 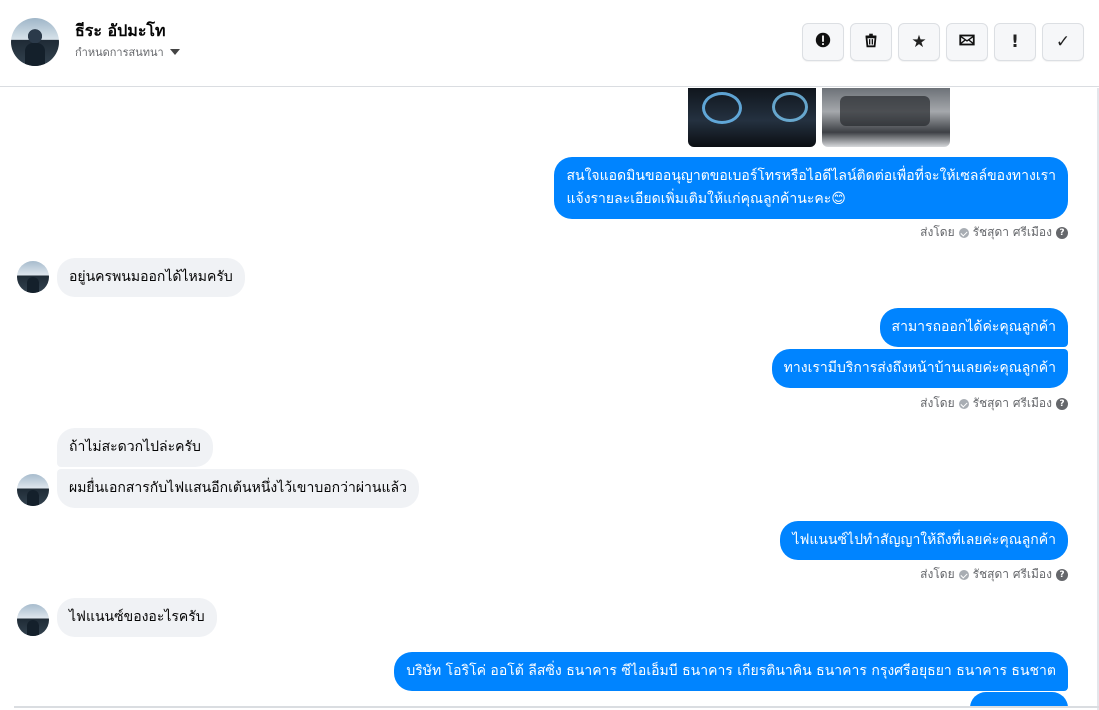 I want to click on report-button, so click(x=823, y=42).